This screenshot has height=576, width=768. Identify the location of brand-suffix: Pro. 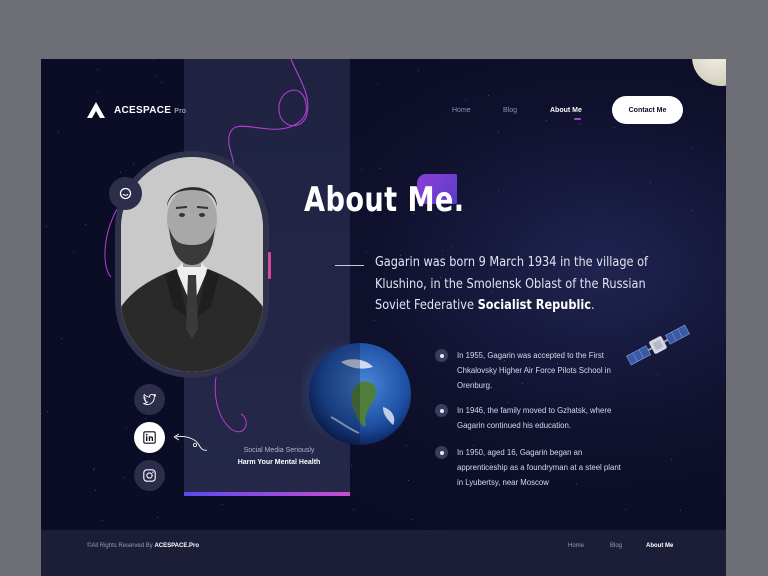
(180, 111).